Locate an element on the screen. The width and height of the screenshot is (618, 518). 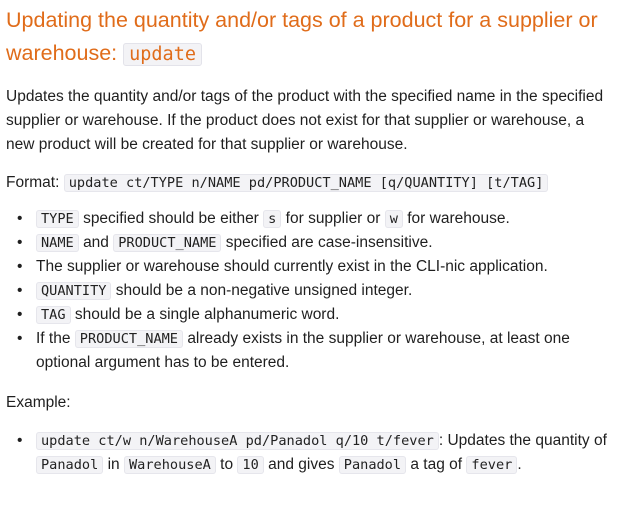
example-text: to is located at coordinates (227, 464).